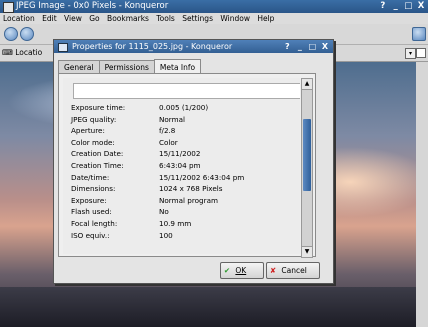  Describe the element at coordinates (79, 67) in the screenshot. I see `tab-general: General` at that location.